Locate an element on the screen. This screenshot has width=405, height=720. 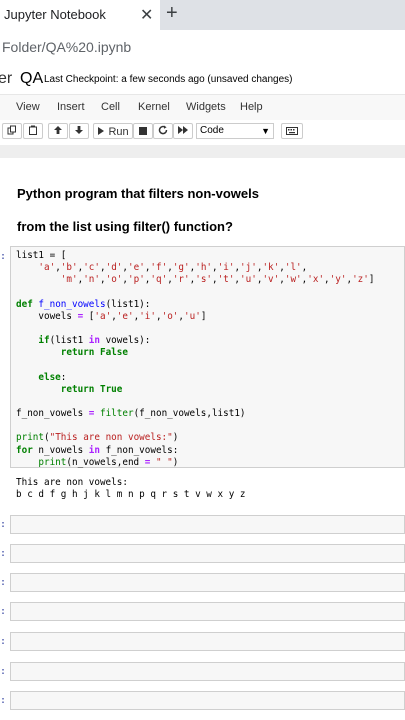
move-up-button is located at coordinates (58, 131).